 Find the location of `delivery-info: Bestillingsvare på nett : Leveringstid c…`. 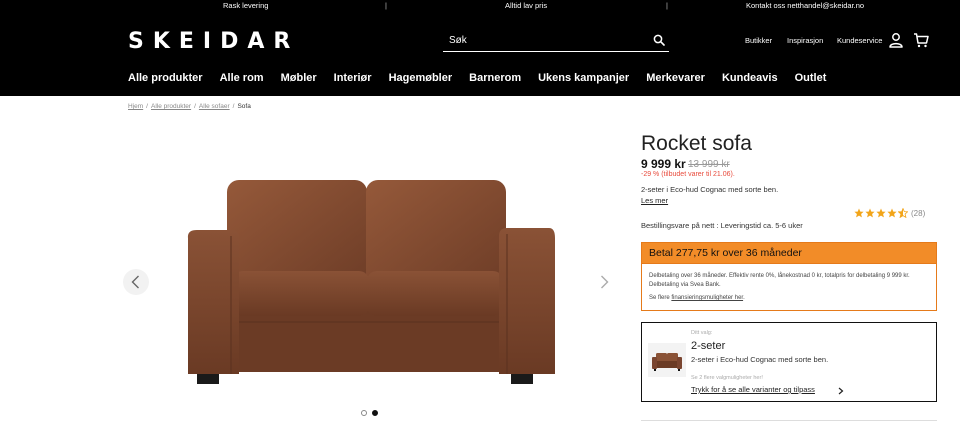

delivery-info: Bestillingsvare på nett : Leveringstid c… is located at coordinates (722, 225).